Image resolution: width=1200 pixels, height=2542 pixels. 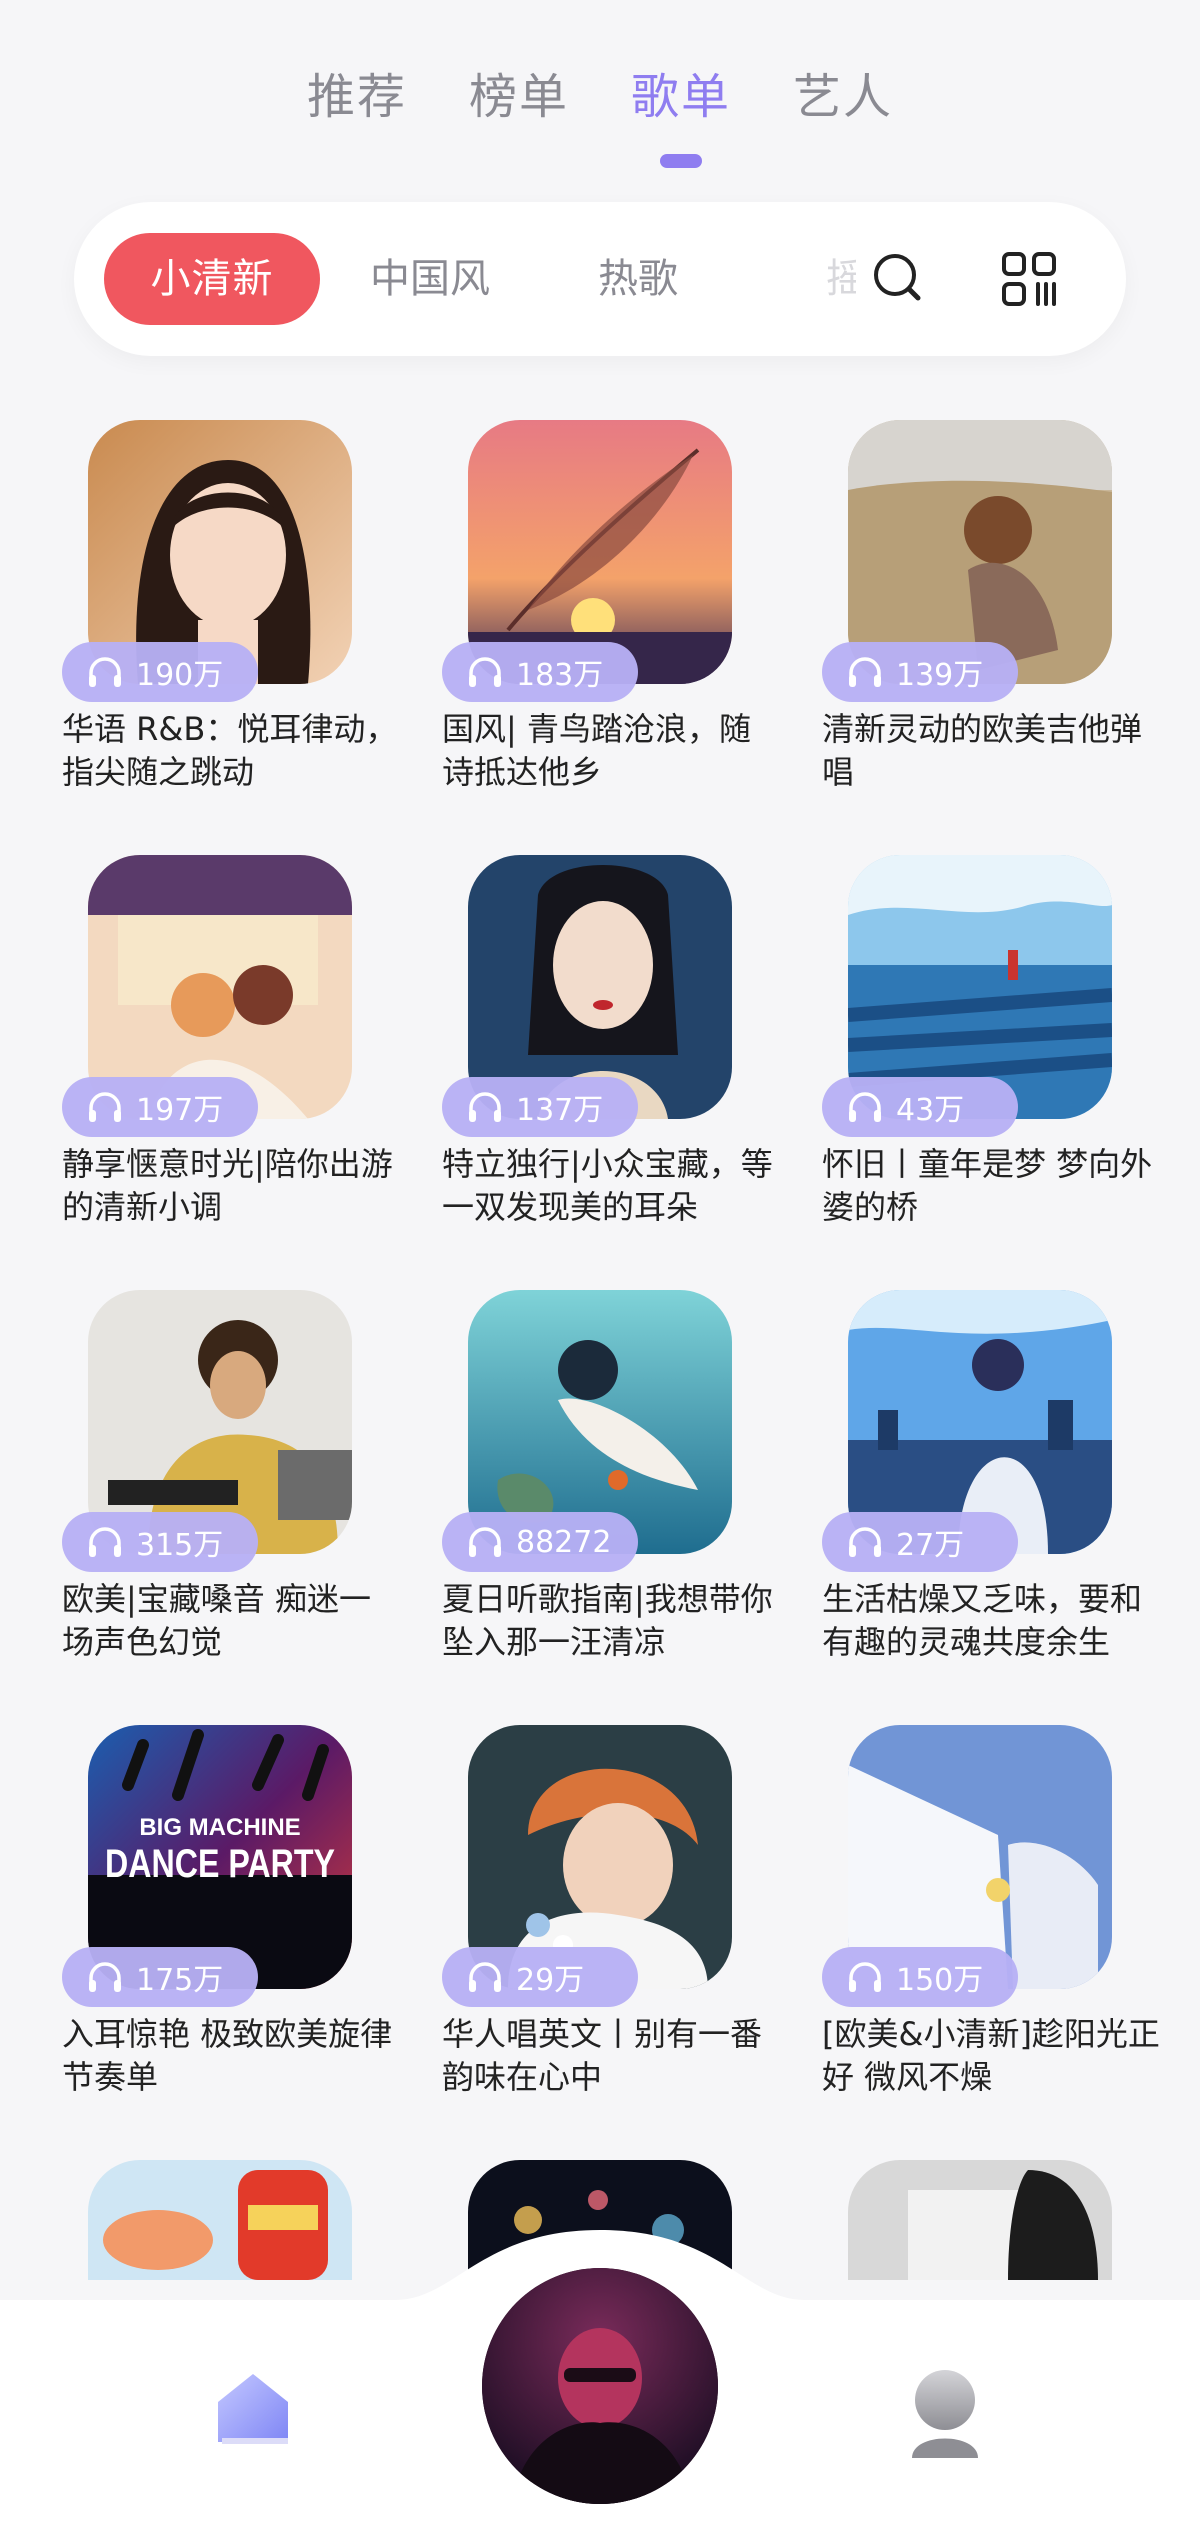 I want to click on play-count: 43万, so click(x=930, y=1110).